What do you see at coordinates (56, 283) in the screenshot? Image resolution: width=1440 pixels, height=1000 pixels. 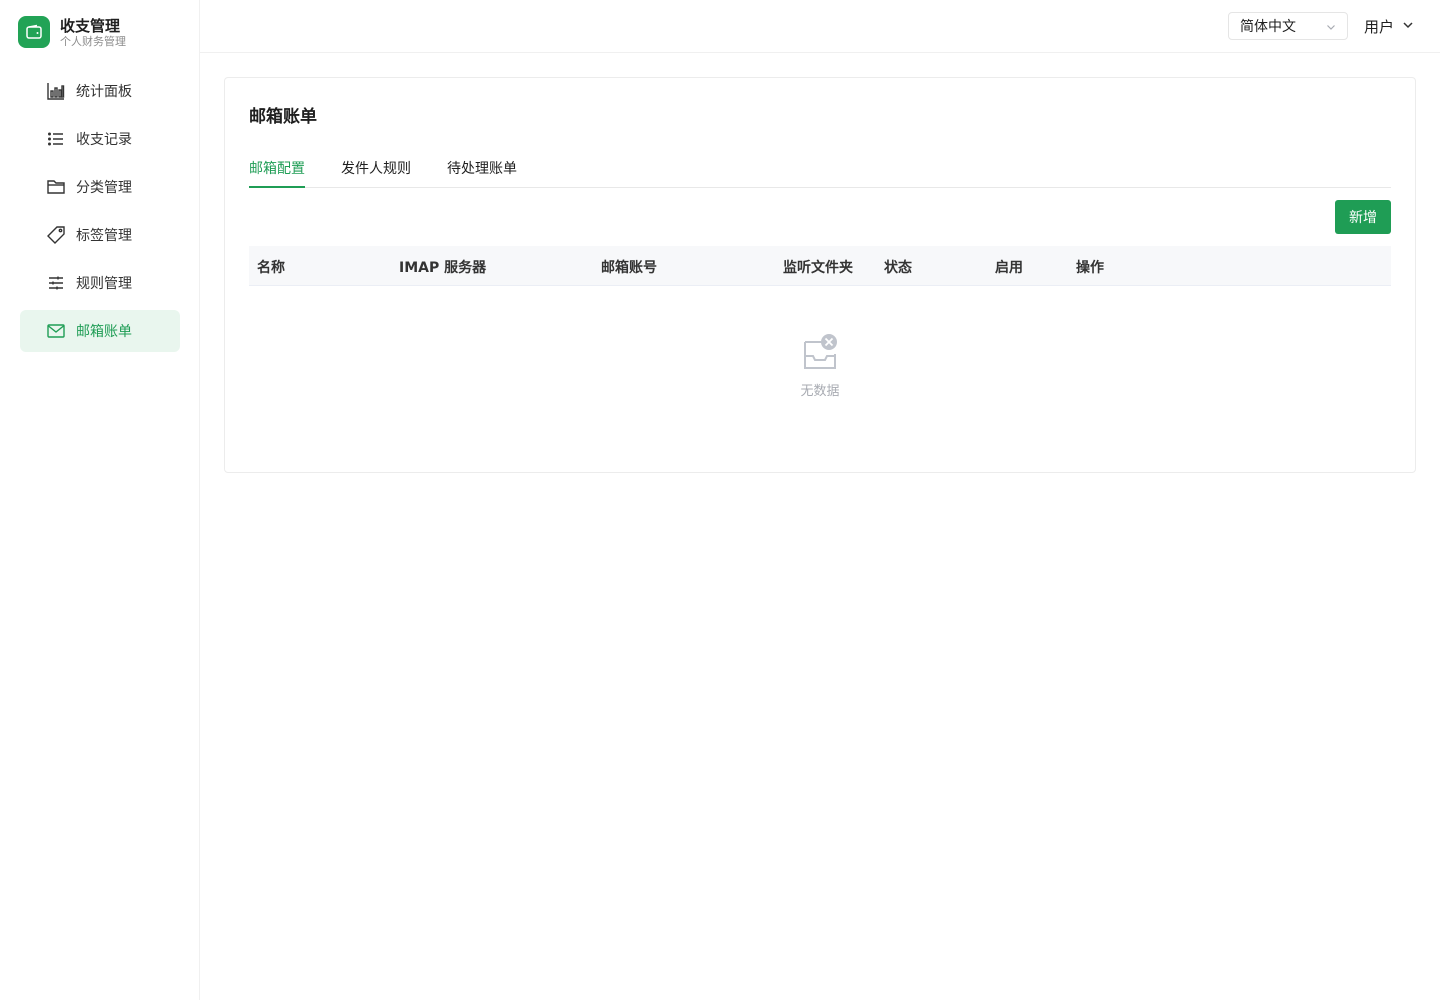 I see `sliders-icon` at bounding box center [56, 283].